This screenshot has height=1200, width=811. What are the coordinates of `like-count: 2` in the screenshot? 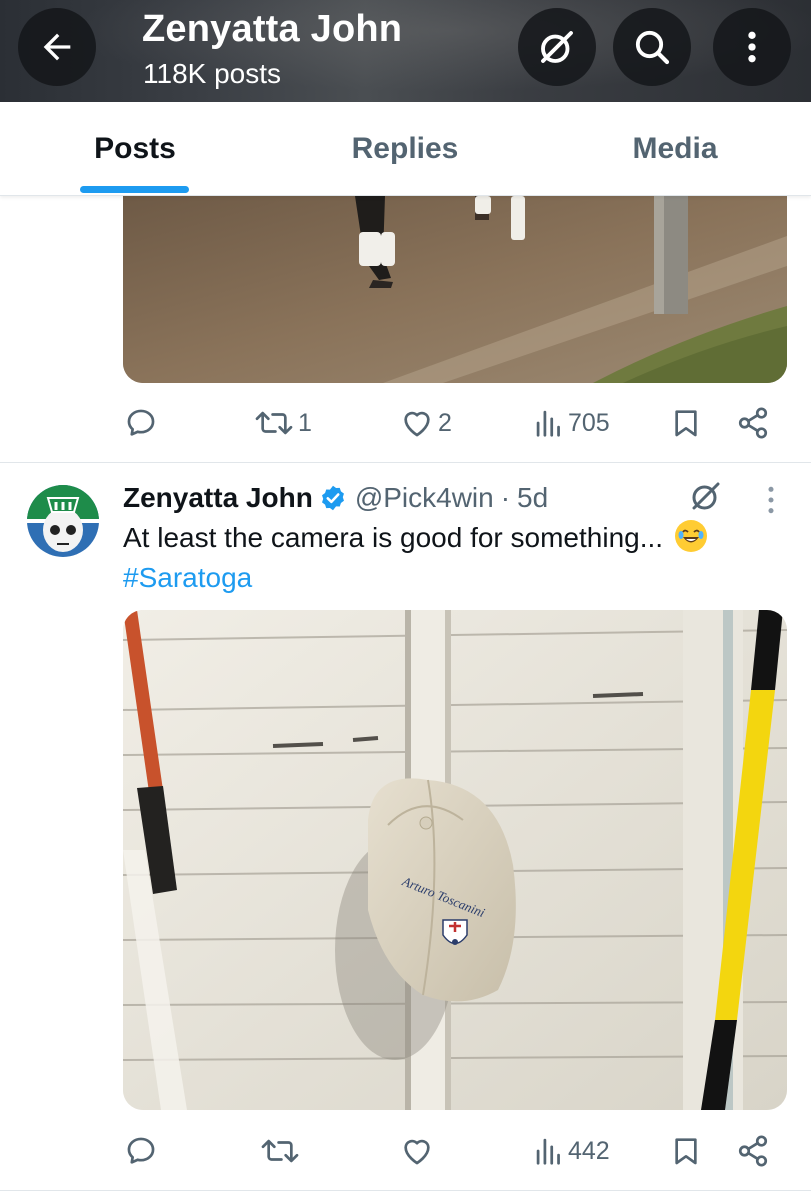 It's located at (445, 422).